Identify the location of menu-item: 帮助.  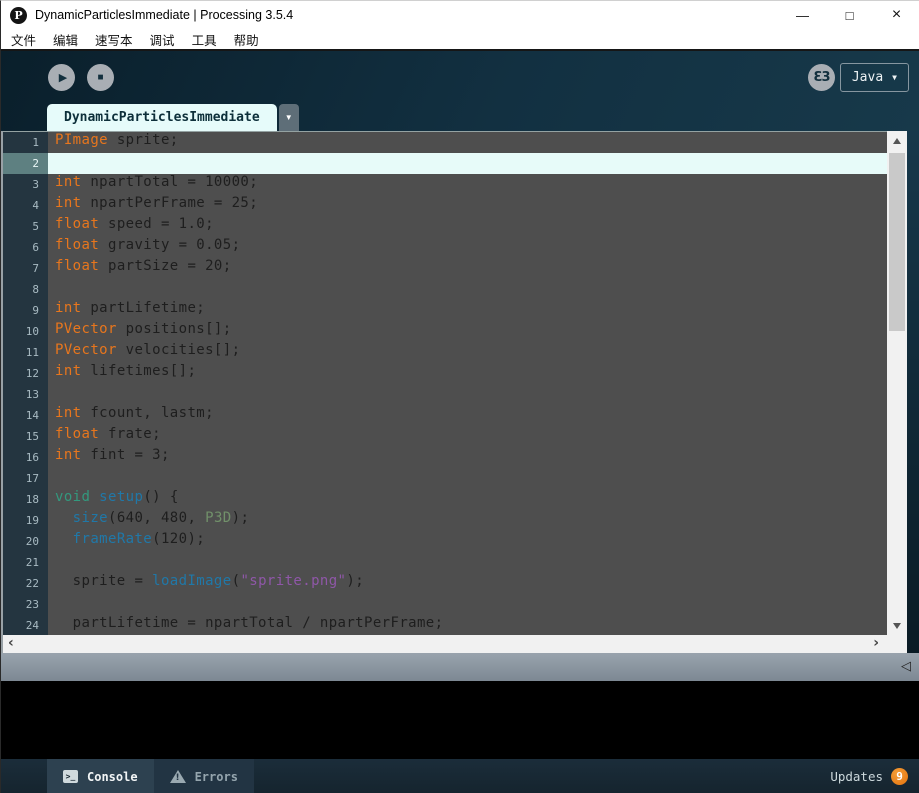
(246, 39).